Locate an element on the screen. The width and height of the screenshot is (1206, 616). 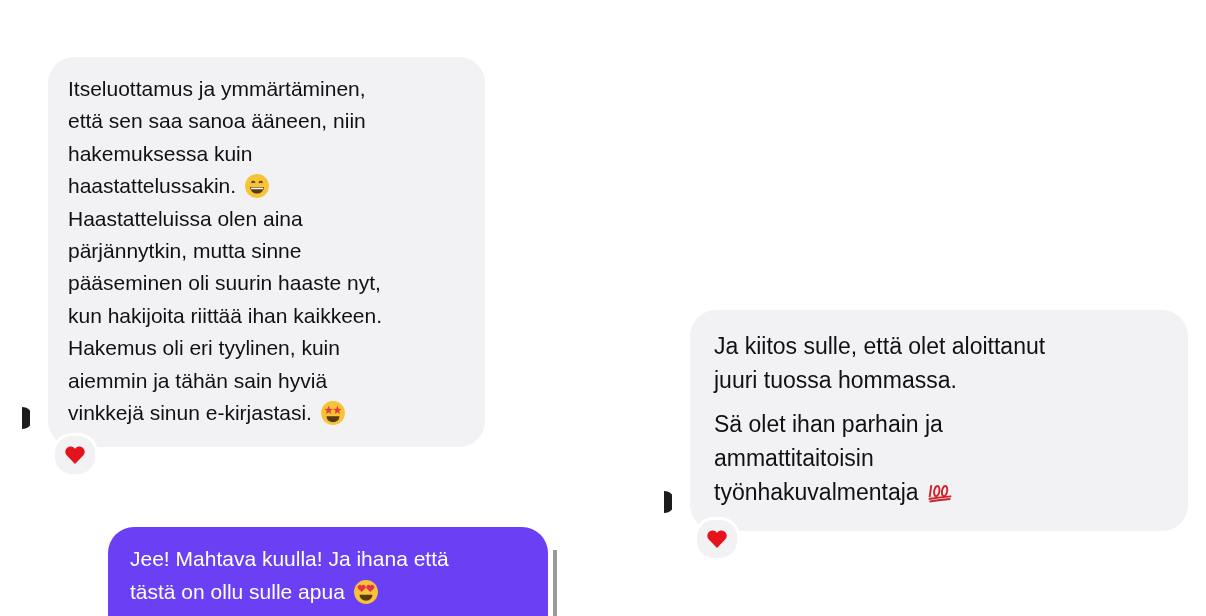
grinning-face-icon is located at coordinates (257, 186).